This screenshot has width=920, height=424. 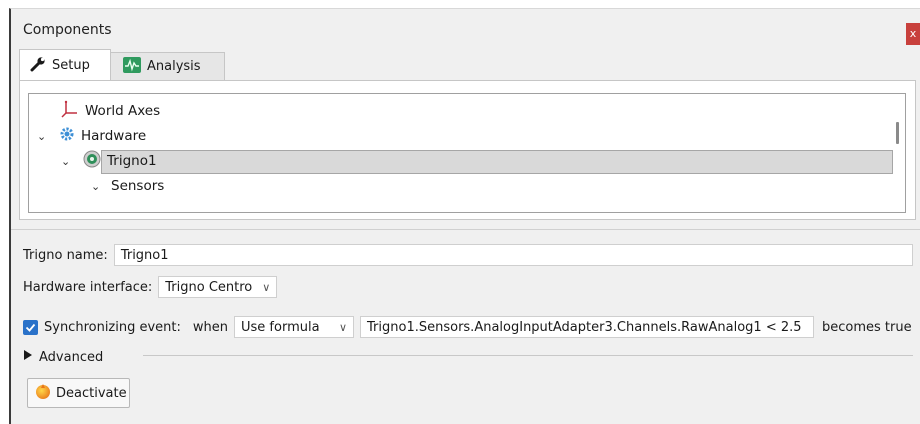 What do you see at coordinates (88, 287) in the screenshot?
I see `hardware-interface-label: Hardware interface:` at bounding box center [88, 287].